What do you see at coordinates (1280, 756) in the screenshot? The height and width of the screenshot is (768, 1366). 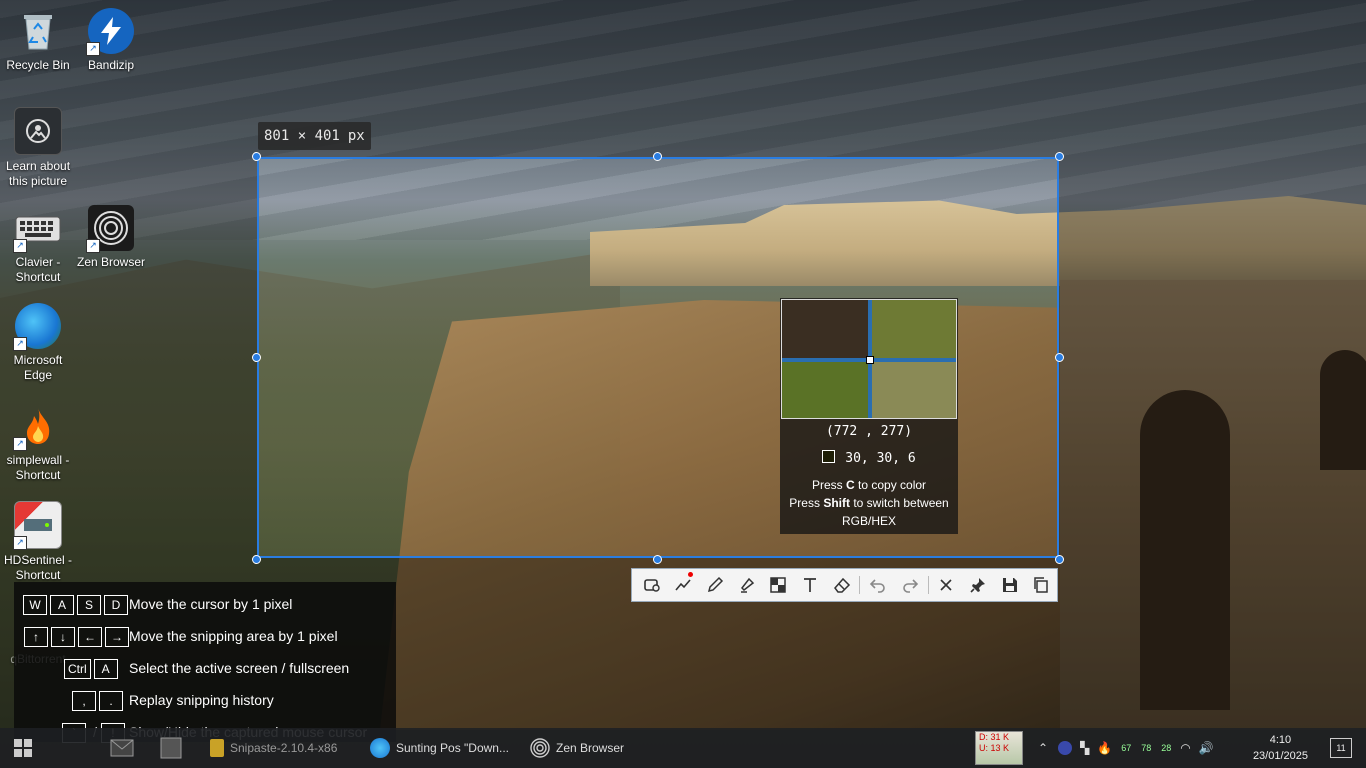 I see `clock-date: 23/01/2025` at bounding box center [1280, 756].